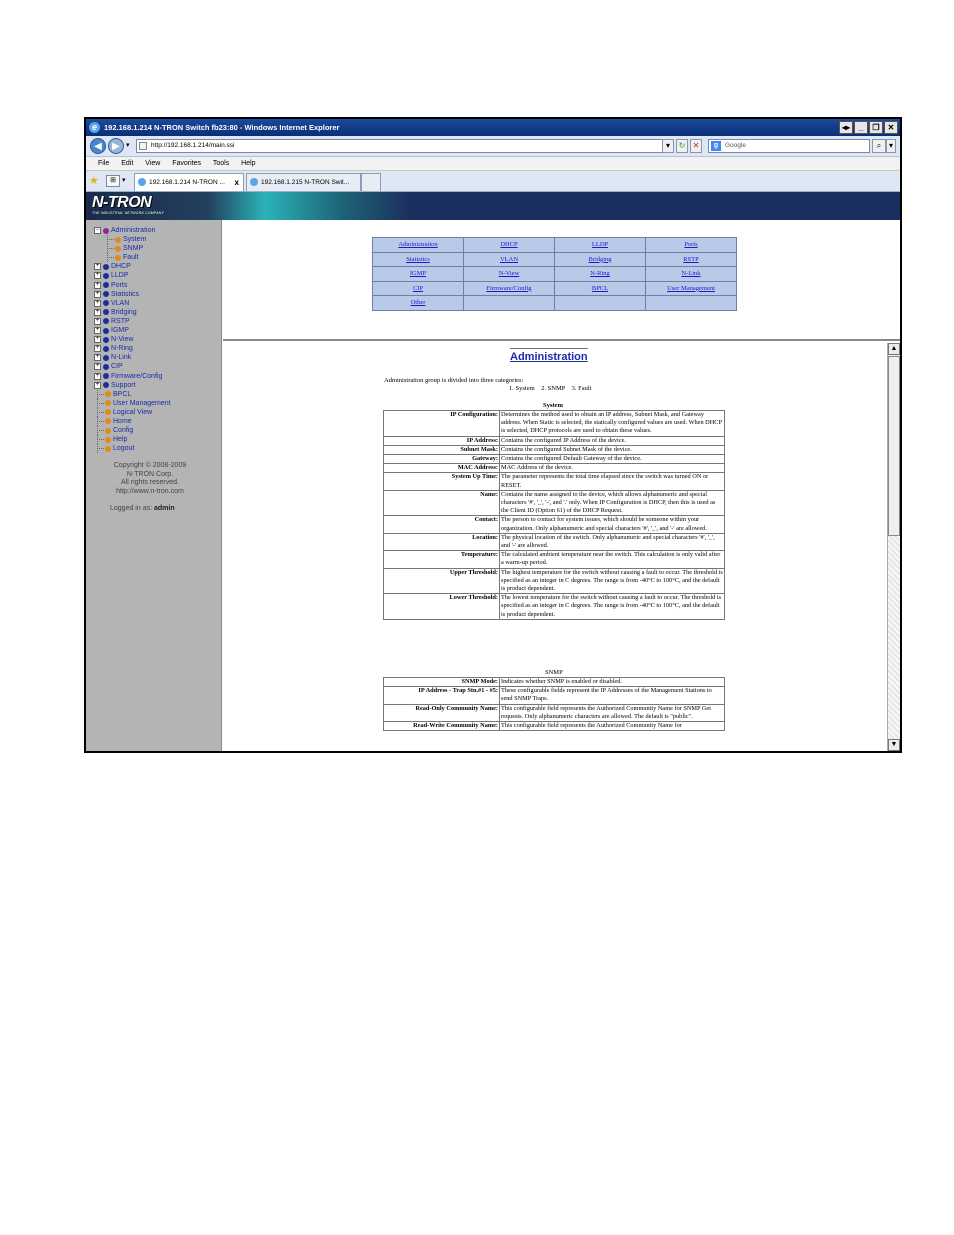 The image size is (954, 1235). I want to click on sidebar-item-snmp: SNMP, so click(132, 249).